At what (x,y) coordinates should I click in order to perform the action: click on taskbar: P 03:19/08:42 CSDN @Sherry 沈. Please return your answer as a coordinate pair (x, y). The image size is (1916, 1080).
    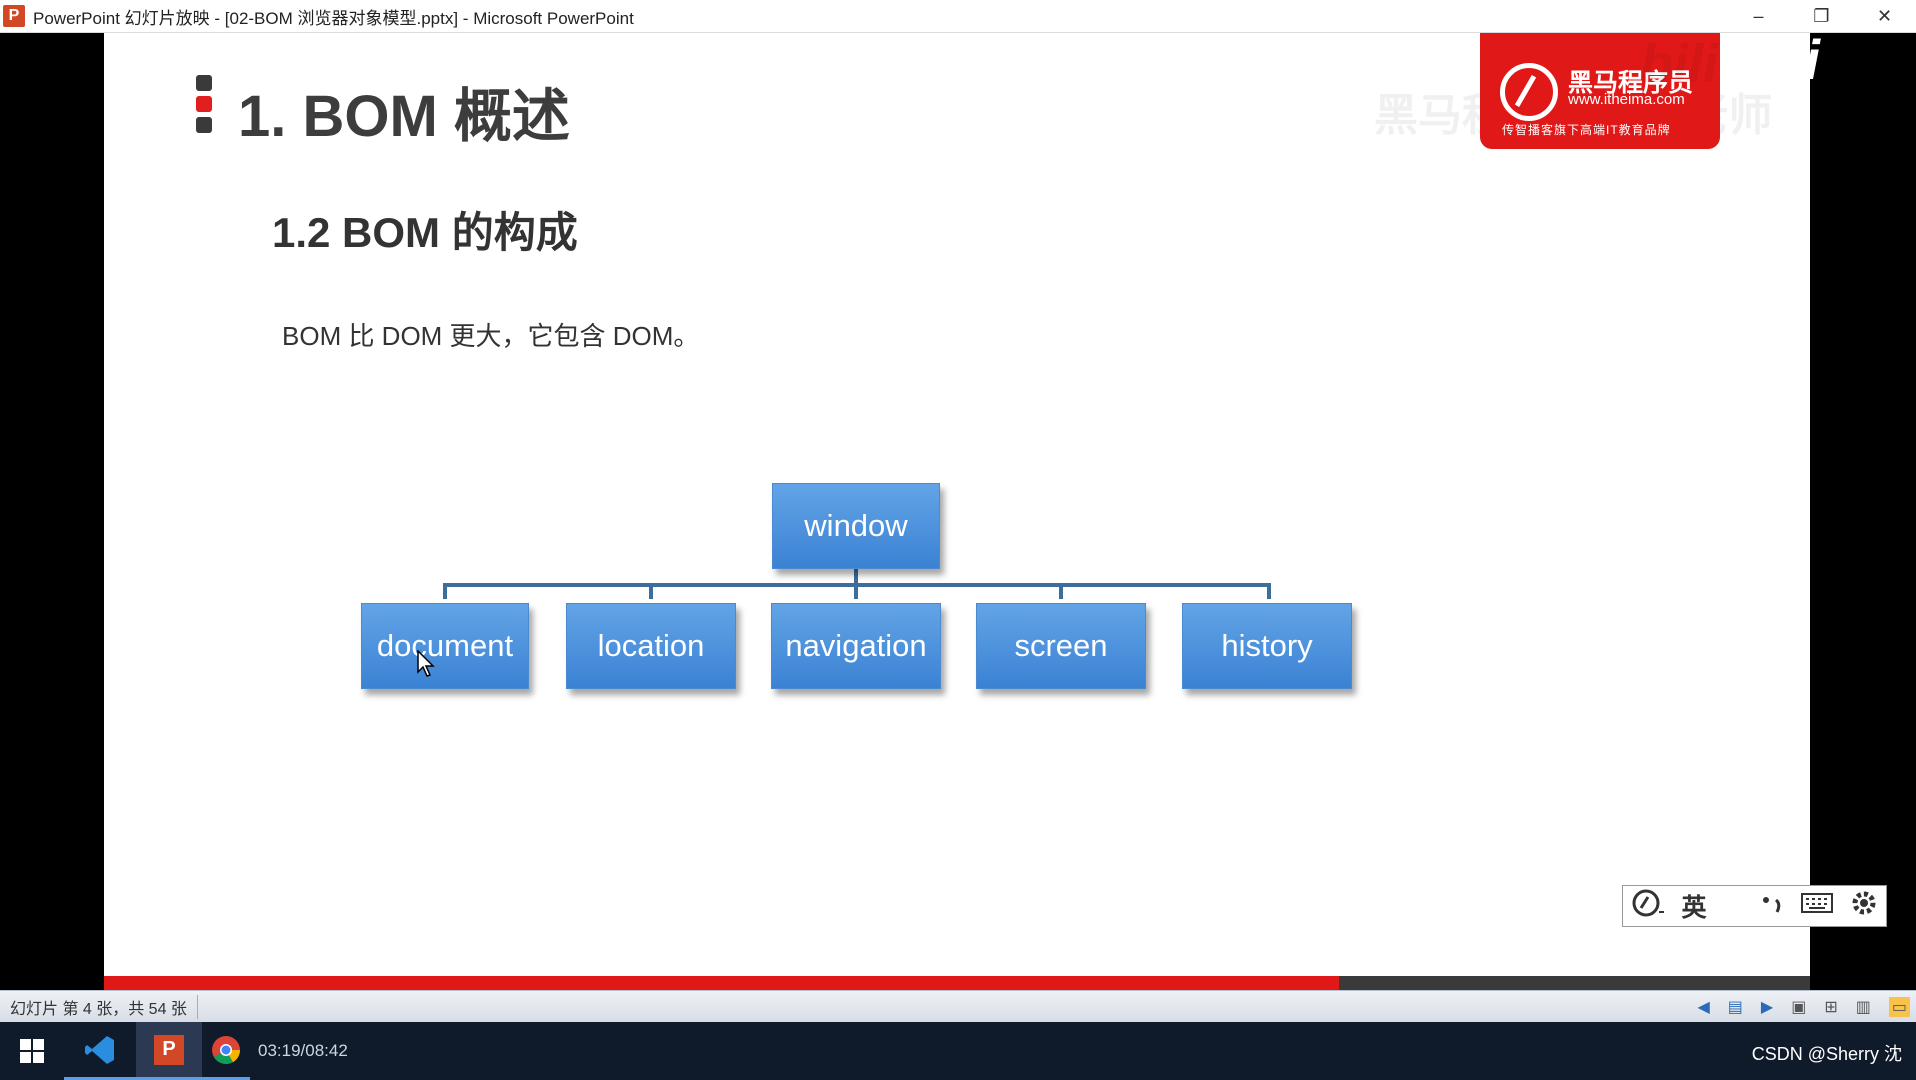
    Looking at the image, I should click on (958, 1051).